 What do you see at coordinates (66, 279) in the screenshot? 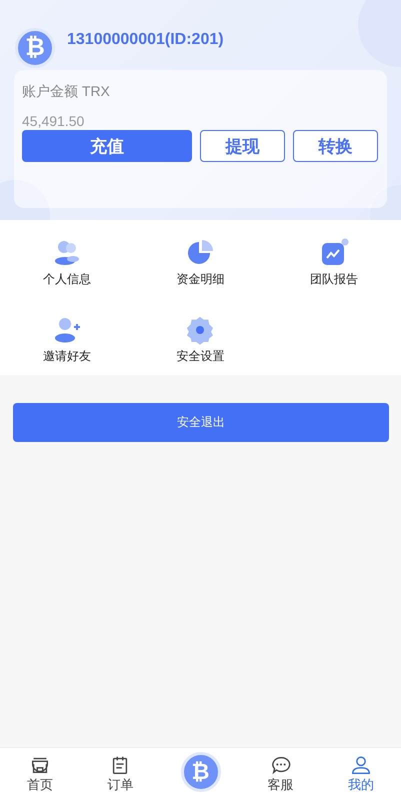
I see `menu-label: 个人信息` at bounding box center [66, 279].